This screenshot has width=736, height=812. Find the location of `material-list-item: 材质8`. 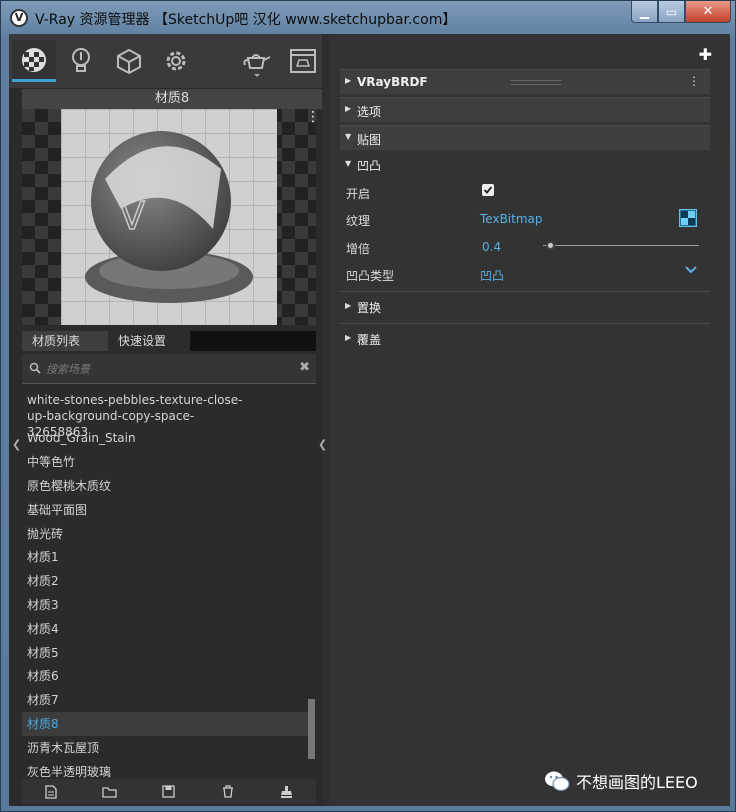

material-list-item: 材质8 is located at coordinates (165, 724).